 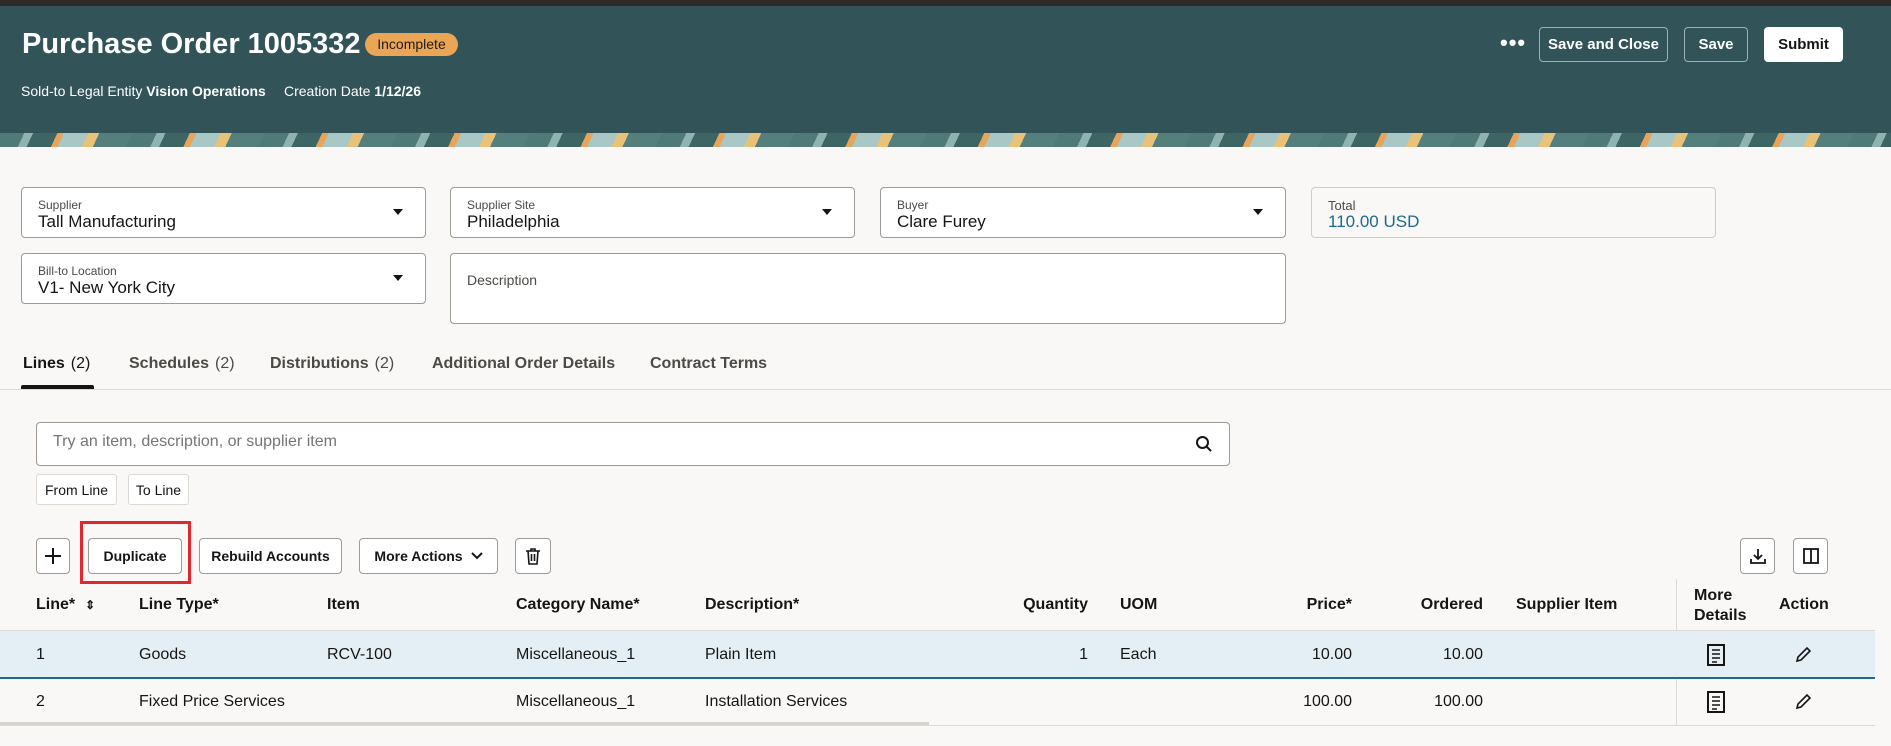 I want to click on header-label: Details, so click(x=1720, y=615).